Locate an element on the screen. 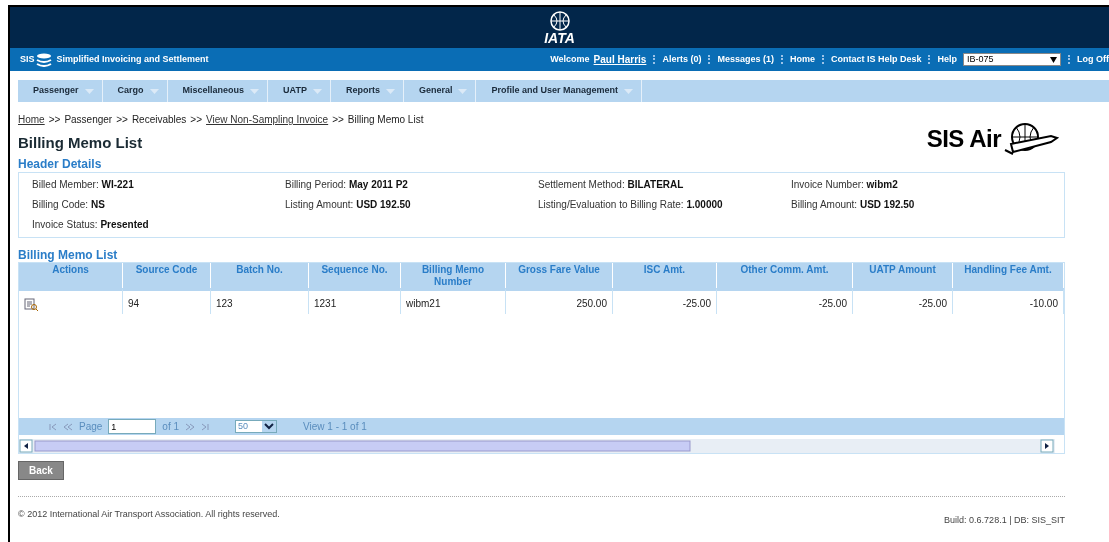 This screenshot has width=1109, height=542. page-input: 1 is located at coordinates (132, 426).